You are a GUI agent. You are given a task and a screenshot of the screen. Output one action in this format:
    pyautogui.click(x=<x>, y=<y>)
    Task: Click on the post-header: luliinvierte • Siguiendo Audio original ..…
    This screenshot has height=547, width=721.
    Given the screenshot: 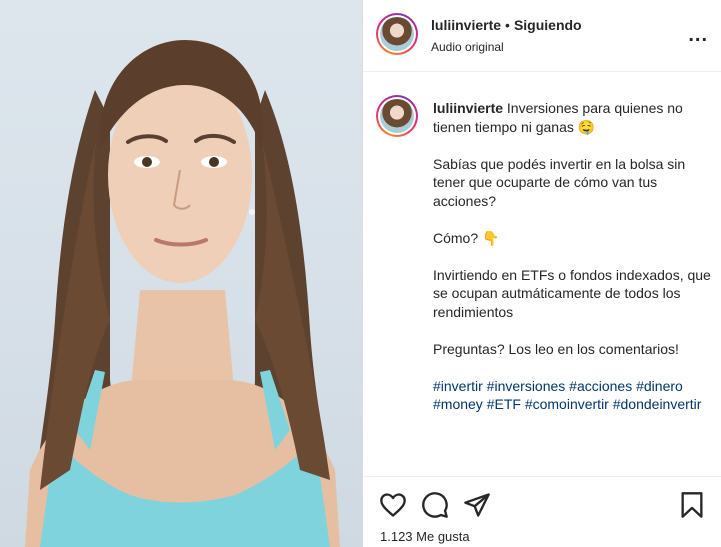 What is the action you would take?
    pyautogui.click(x=542, y=36)
    